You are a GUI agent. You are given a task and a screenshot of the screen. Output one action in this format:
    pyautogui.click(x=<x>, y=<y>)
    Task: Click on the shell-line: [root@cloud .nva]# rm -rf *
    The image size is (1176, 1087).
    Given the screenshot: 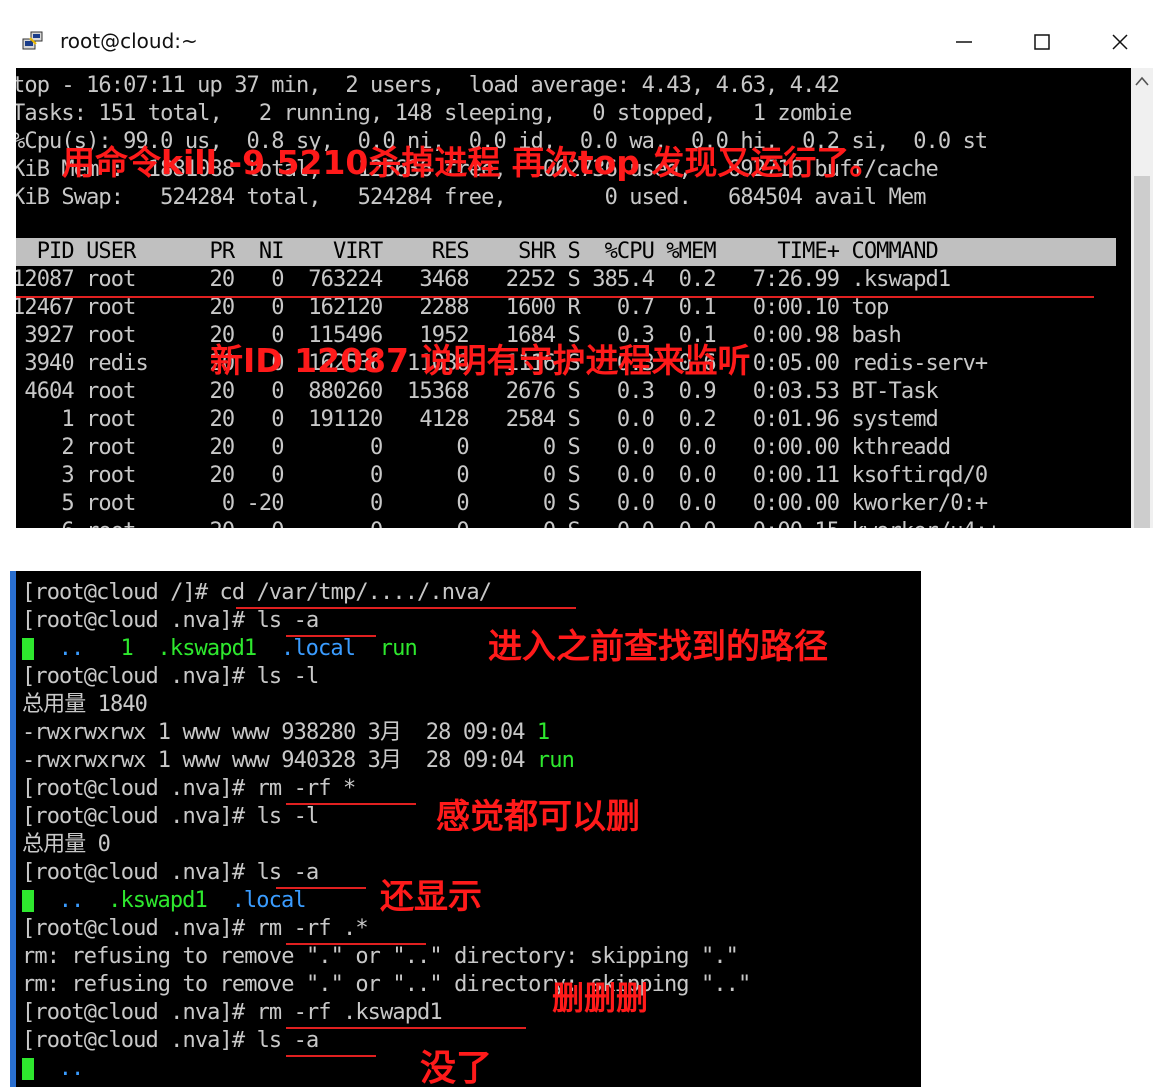 What is the action you would take?
    pyautogui.click(x=189, y=788)
    